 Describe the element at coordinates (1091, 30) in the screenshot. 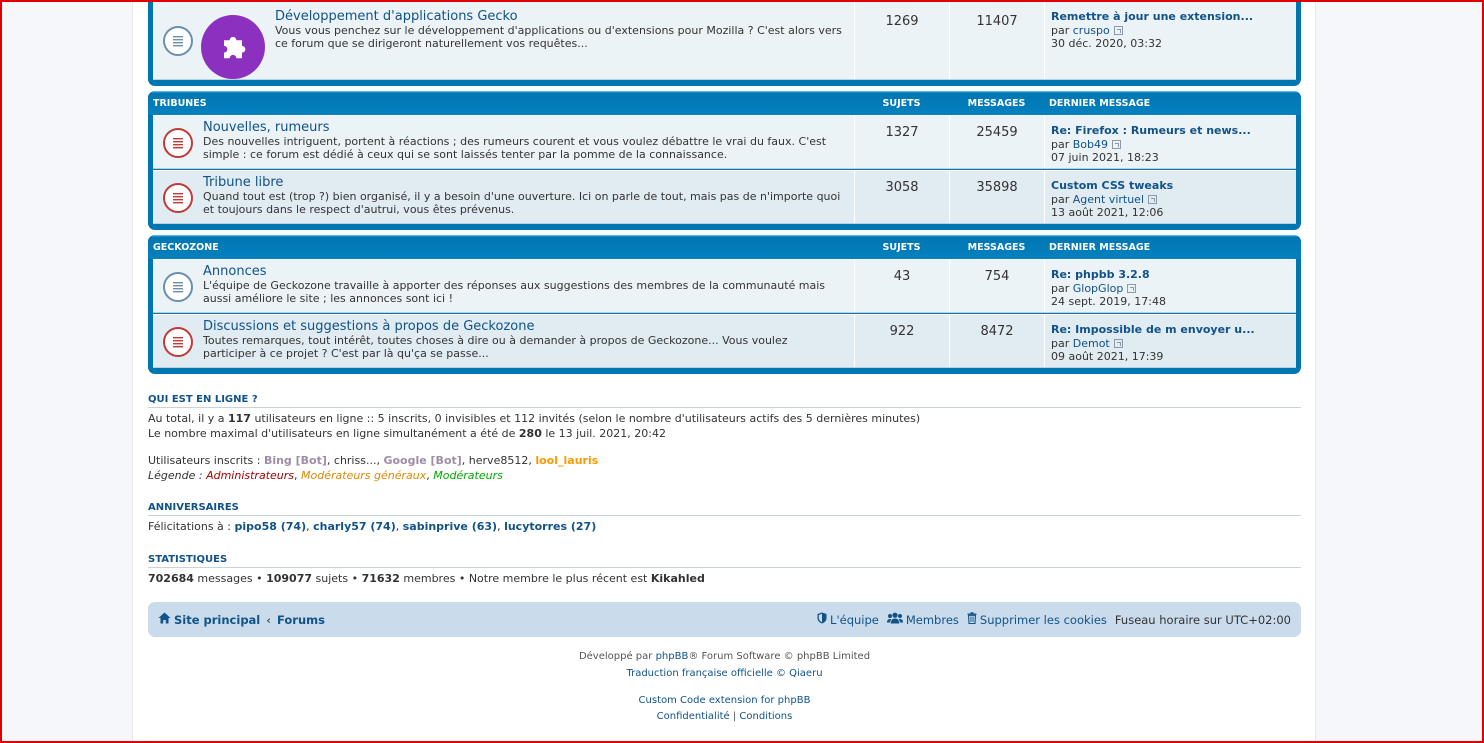

I see `last-post-user: cruspo` at that location.